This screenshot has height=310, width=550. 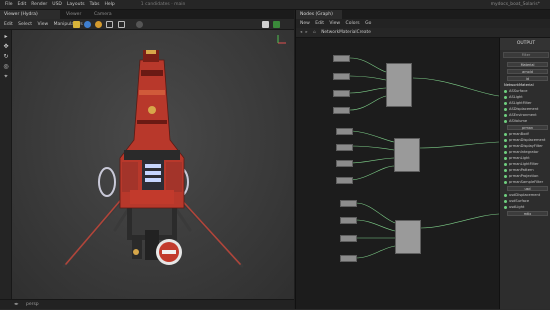 I want to click on output-port-label: usdLight, so click(x=517, y=207).